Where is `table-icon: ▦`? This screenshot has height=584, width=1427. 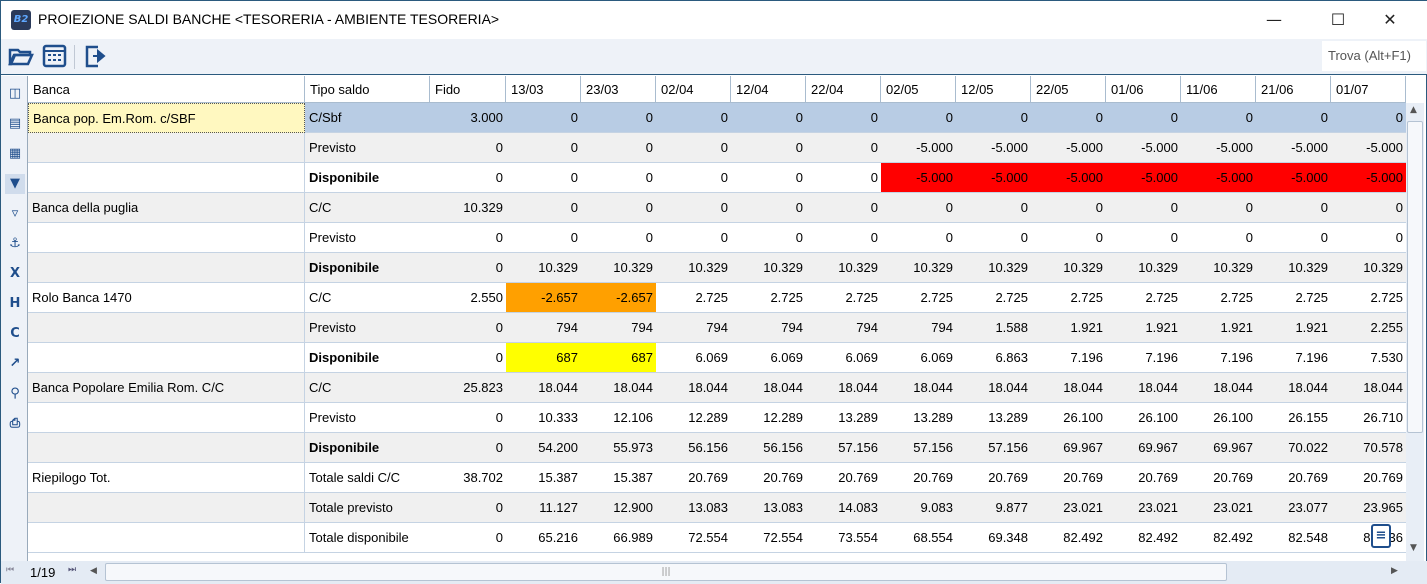 table-icon: ▦ is located at coordinates (15, 154).